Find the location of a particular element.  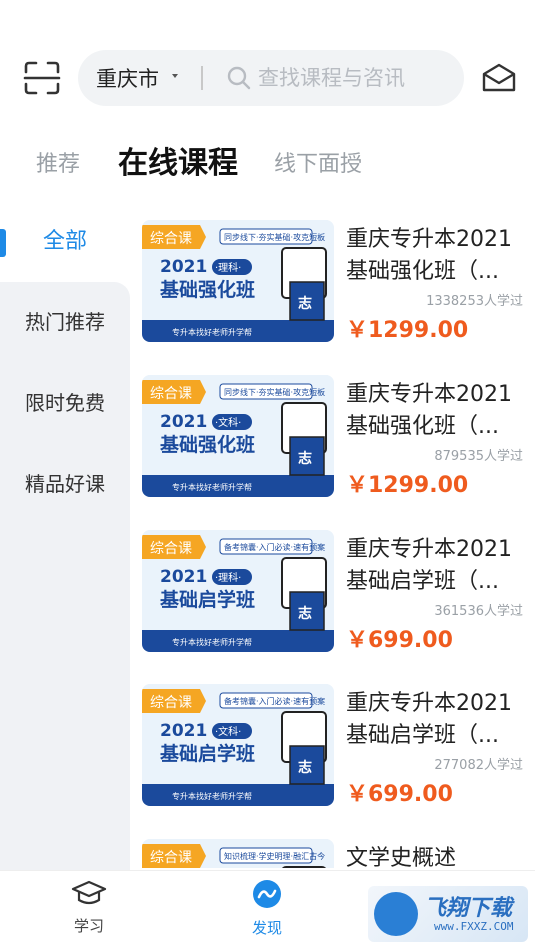

sidebar-item-label: 精品好课 is located at coordinates (65, 484).